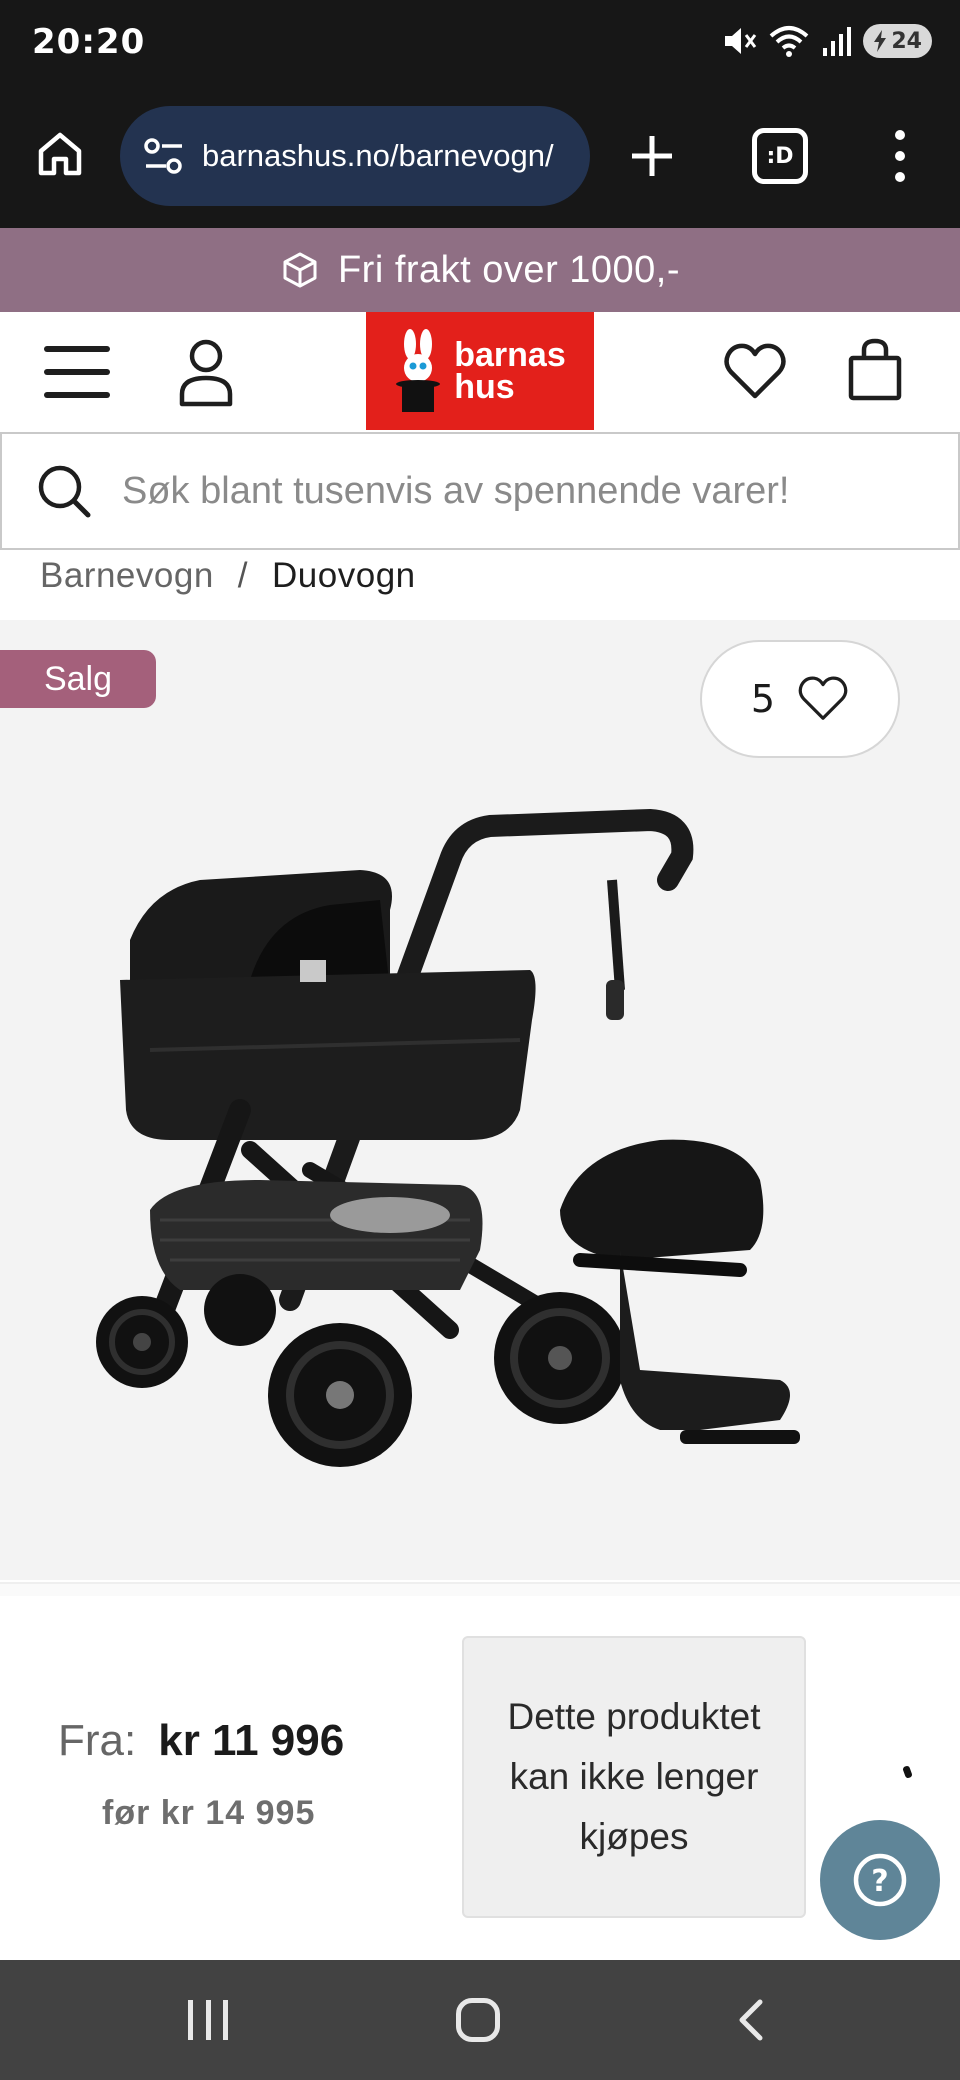 Image resolution: width=960 pixels, height=2080 pixels. I want to click on battery-indicator: 24, so click(897, 41).